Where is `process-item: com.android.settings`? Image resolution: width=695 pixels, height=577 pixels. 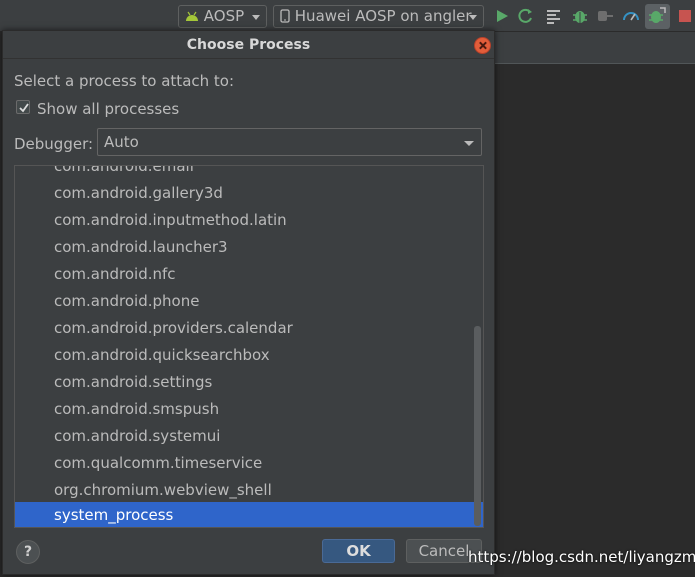 process-item: com.android.settings is located at coordinates (249, 382).